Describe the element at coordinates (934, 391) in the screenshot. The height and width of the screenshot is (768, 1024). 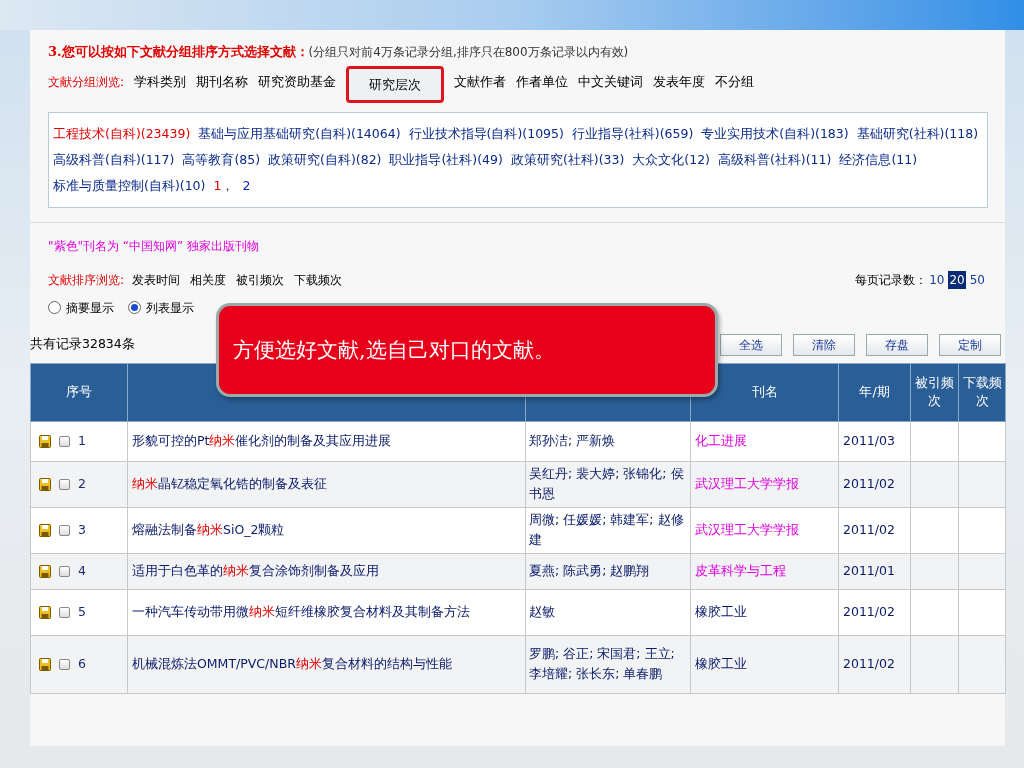
I see `column-header: 被引频次` at that location.